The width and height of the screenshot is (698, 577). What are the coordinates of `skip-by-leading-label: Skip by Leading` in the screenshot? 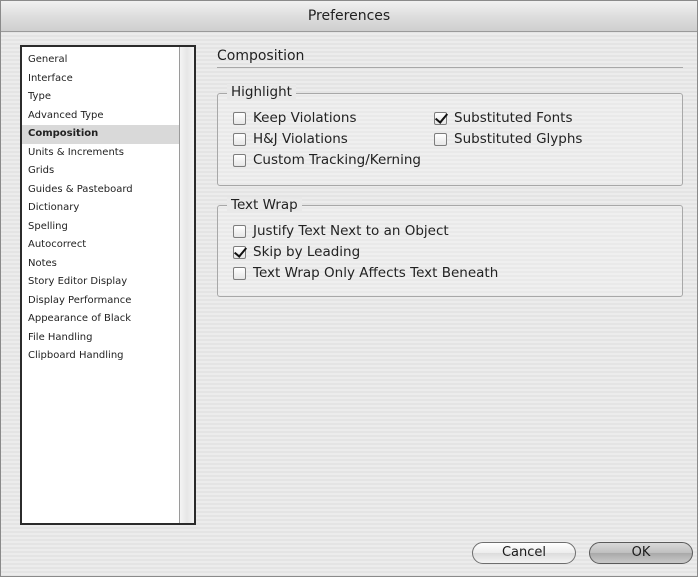 It's located at (307, 252).